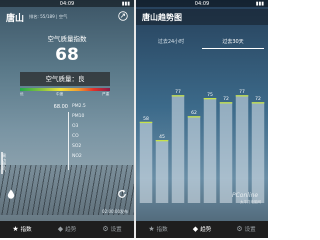  What do you see at coordinates (79, 106) in the screenshot?
I see `pollutant-name: PM2.5` at bounding box center [79, 106].